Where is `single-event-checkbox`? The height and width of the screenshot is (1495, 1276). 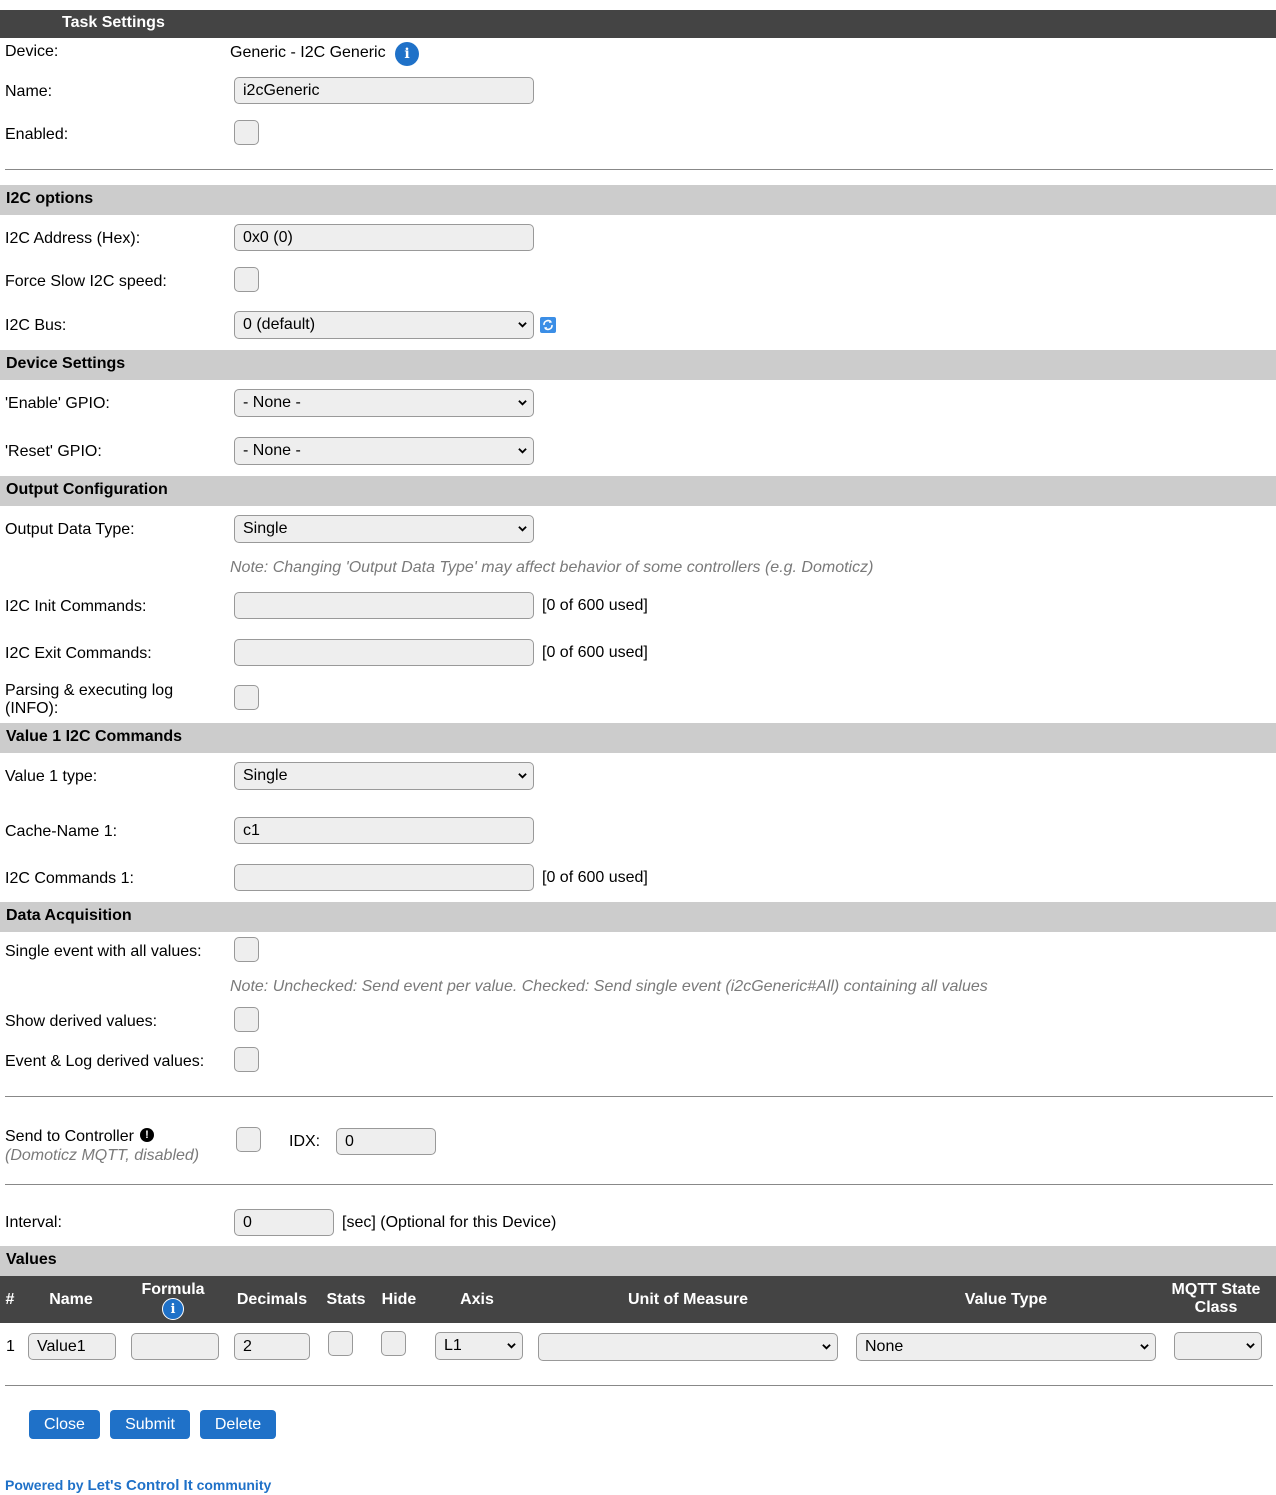
single-event-checkbox is located at coordinates (246, 949).